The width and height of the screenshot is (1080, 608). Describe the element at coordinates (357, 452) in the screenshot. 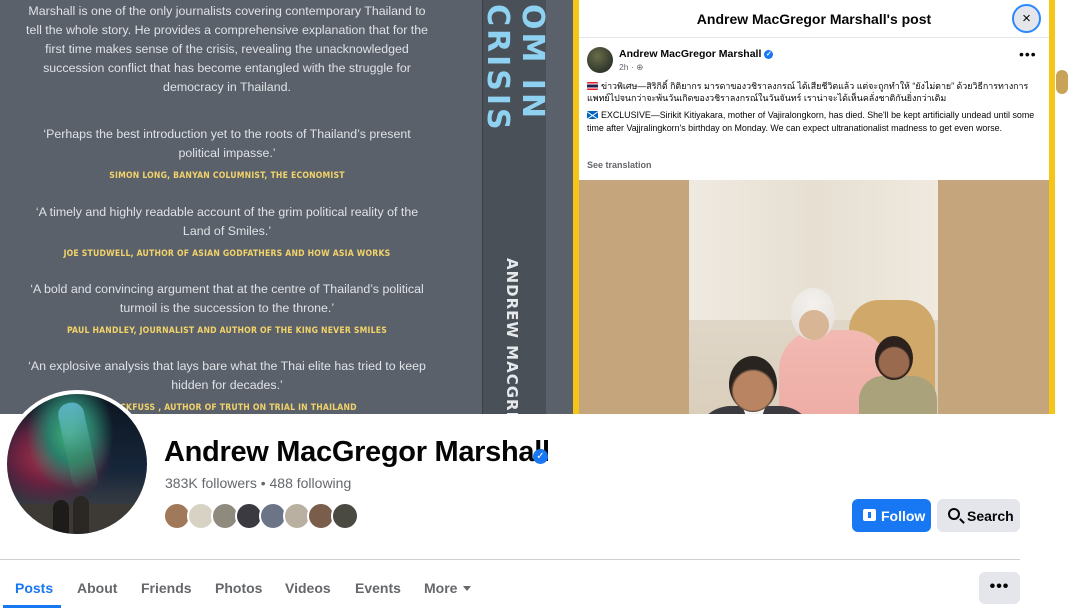

I see `profile-name: Andrew MacGregor Marshall` at that location.